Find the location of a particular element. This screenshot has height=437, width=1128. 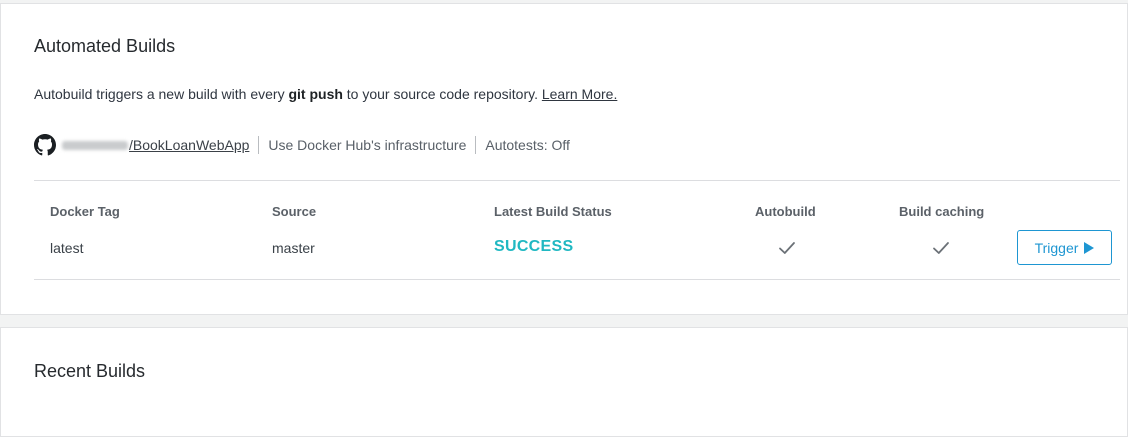

repo-link: /BookLoanWebApp is located at coordinates (189, 145).